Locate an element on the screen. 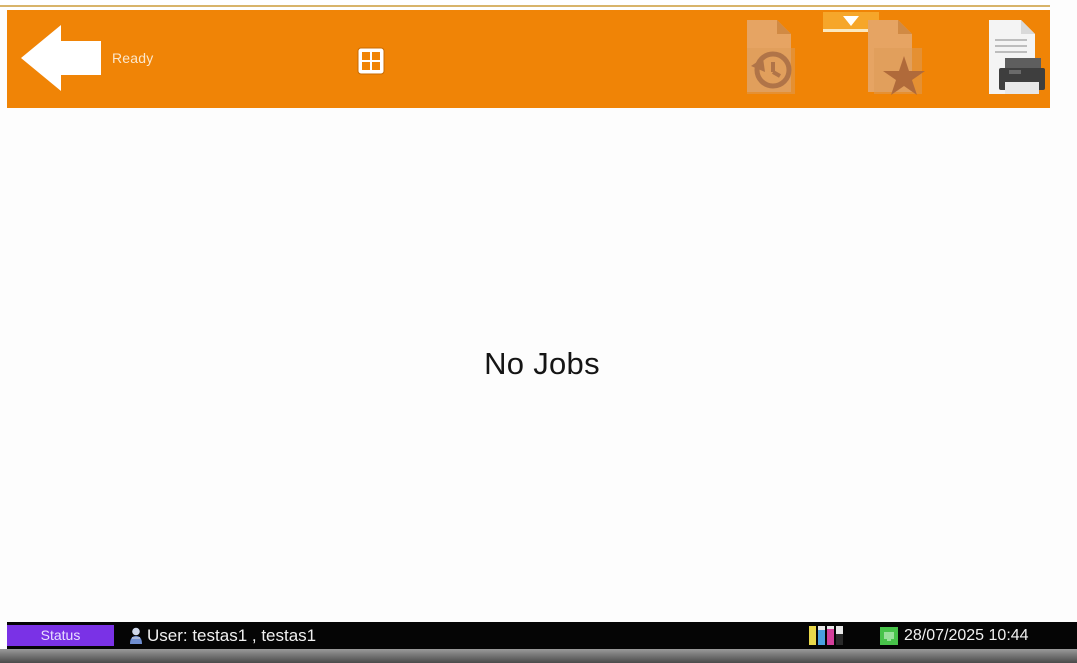  grid-icon is located at coordinates (371, 61).